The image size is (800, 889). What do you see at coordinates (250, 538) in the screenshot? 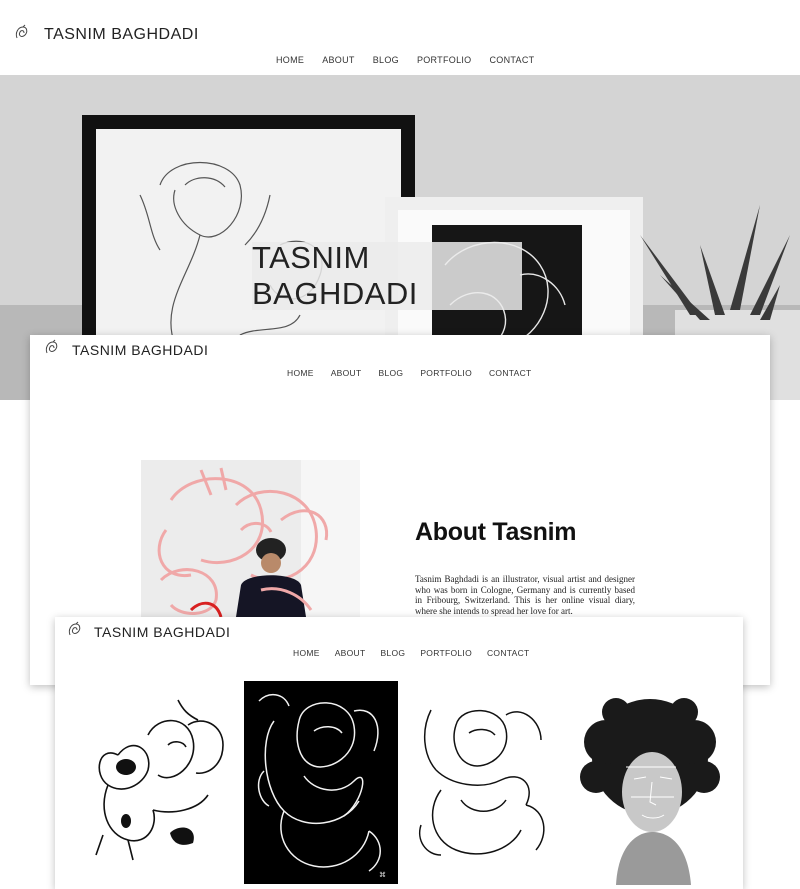
I see `about-portrait-photo` at bounding box center [250, 538].